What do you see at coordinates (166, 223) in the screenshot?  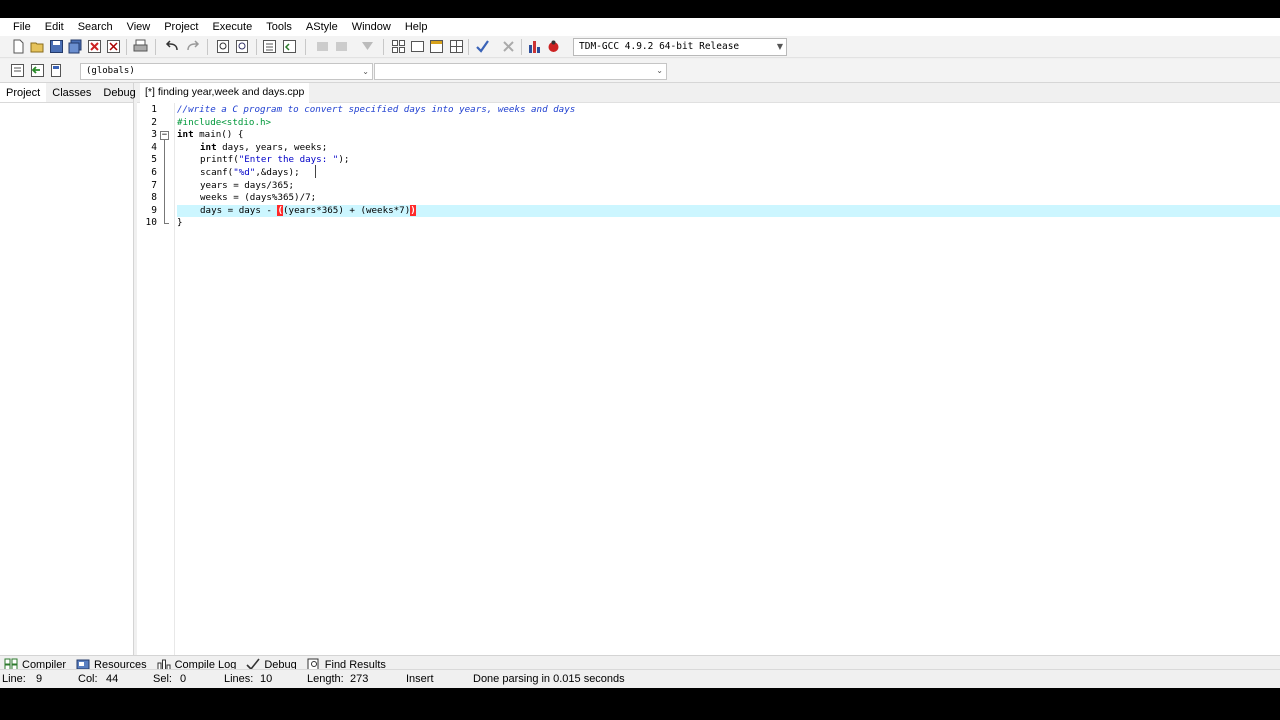 I see `fold-guide-end` at bounding box center [166, 223].